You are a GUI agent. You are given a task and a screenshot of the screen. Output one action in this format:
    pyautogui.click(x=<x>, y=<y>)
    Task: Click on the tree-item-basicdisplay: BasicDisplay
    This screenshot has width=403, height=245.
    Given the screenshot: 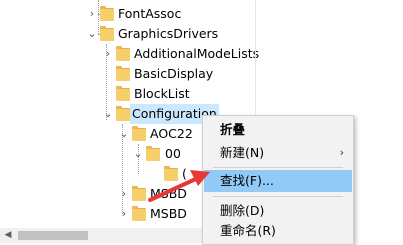 What is the action you would take?
    pyautogui.click(x=127, y=74)
    